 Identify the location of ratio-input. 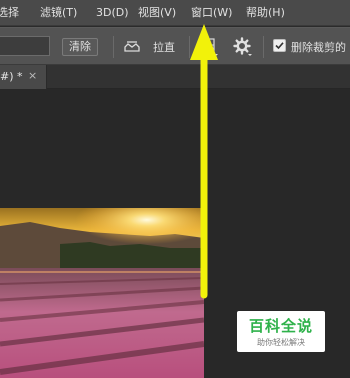
(25, 46).